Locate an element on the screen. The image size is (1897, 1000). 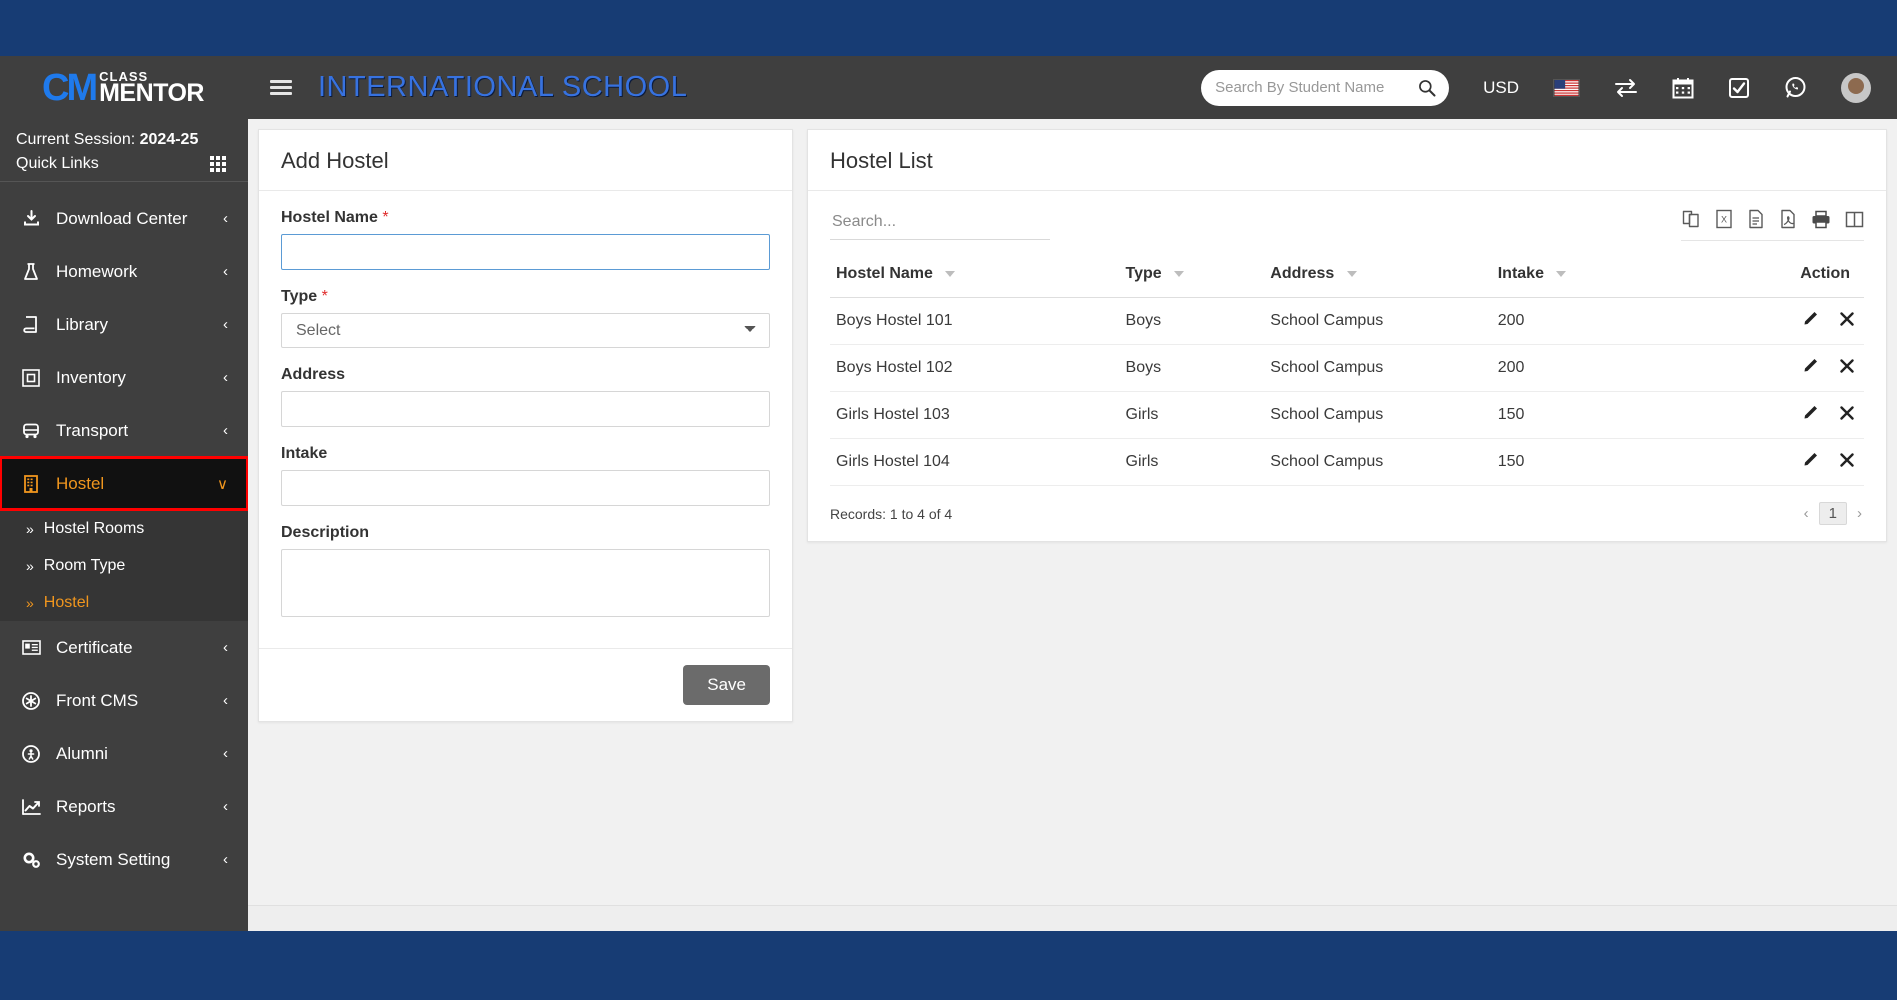
svg-text: X is located at coordinates (1724, 220).